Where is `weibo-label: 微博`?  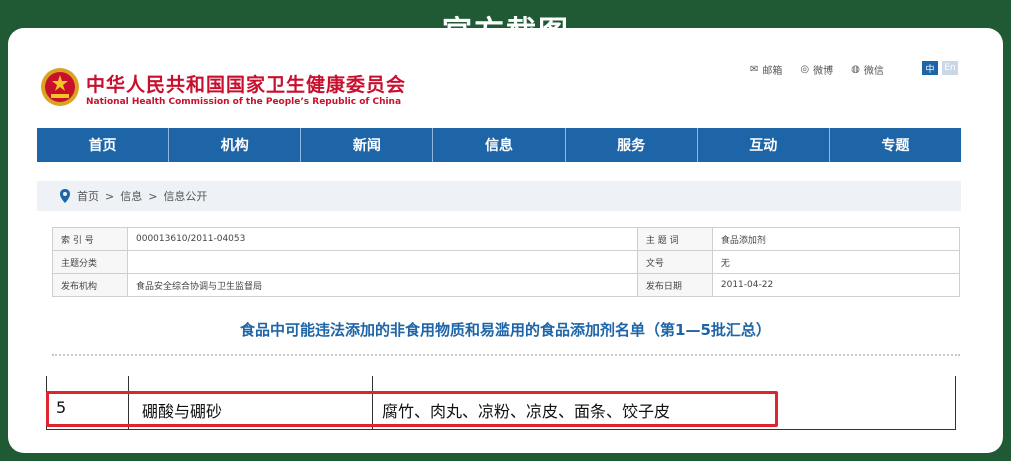
weibo-label: 微博 is located at coordinates (823, 71).